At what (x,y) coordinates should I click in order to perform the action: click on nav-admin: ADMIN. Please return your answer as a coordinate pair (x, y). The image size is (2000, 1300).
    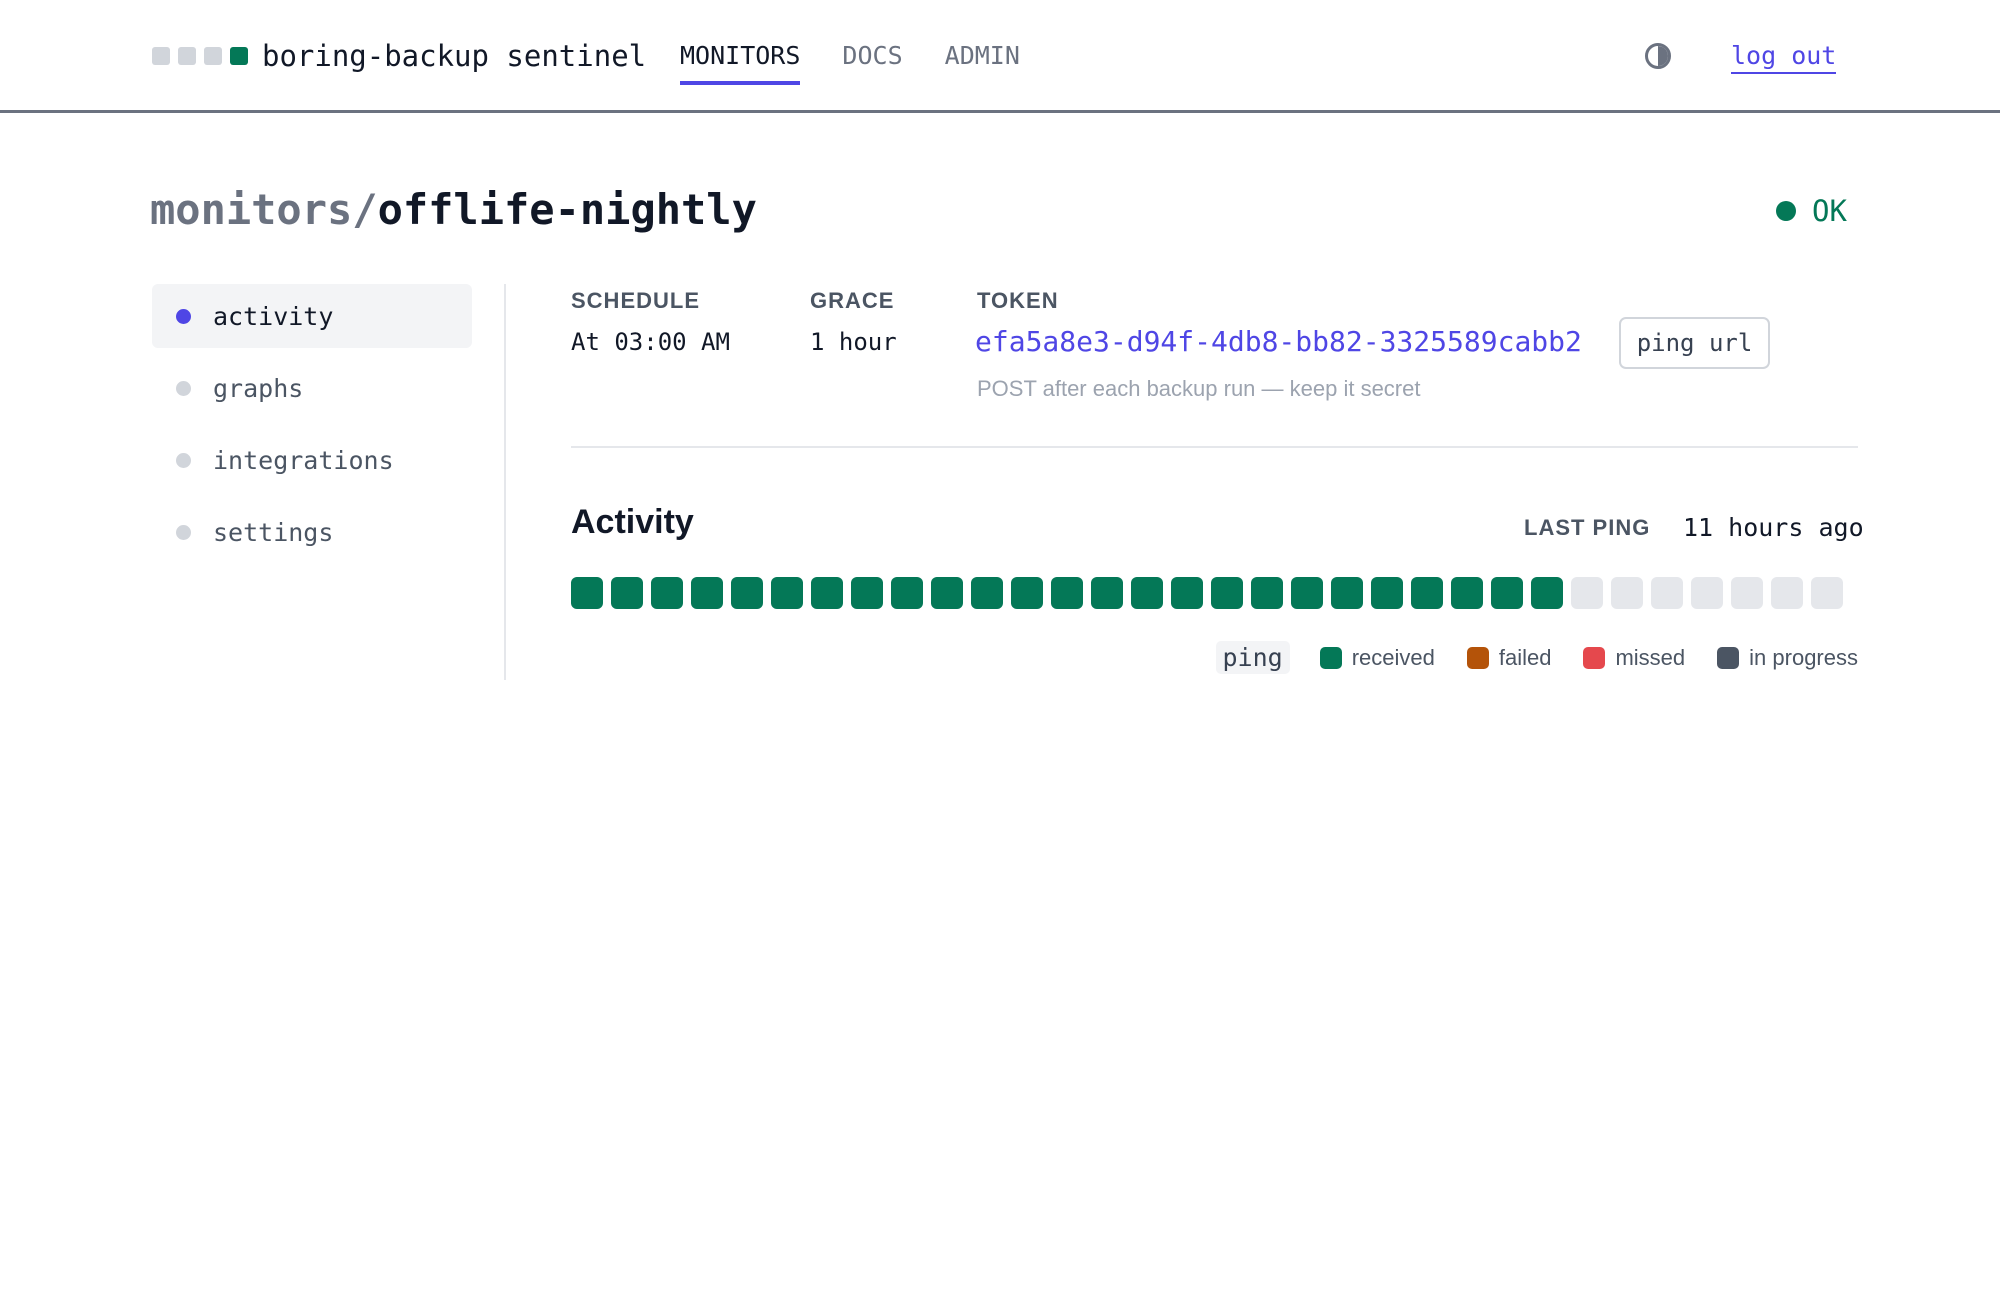
    Looking at the image, I should click on (982, 60).